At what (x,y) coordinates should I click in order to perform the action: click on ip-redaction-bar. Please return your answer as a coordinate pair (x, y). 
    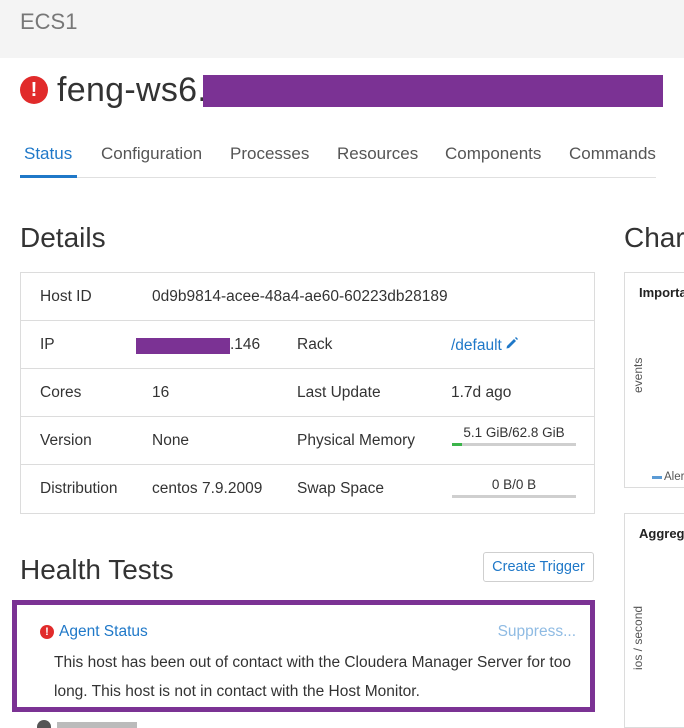
    Looking at the image, I should click on (183, 346).